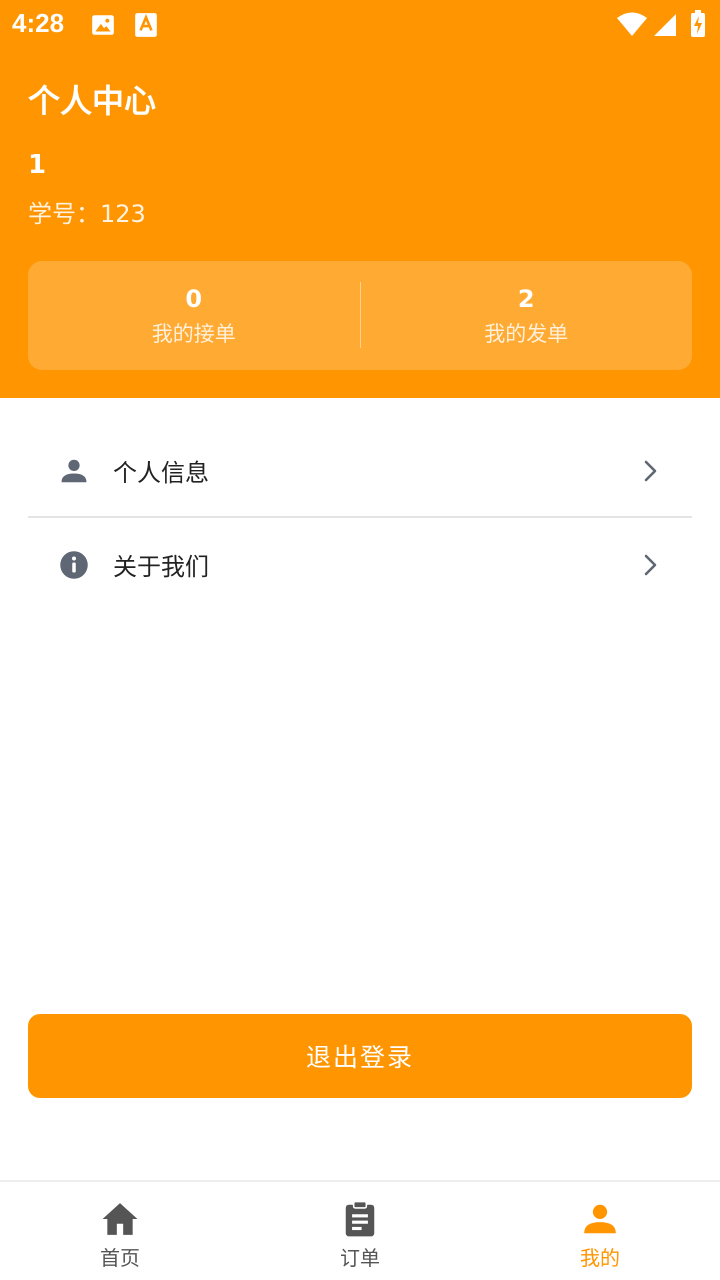  Describe the element at coordinates (194, 315) in the screenshot. I see `stat-my-accepted-orders: 0 我的接单` at that location.